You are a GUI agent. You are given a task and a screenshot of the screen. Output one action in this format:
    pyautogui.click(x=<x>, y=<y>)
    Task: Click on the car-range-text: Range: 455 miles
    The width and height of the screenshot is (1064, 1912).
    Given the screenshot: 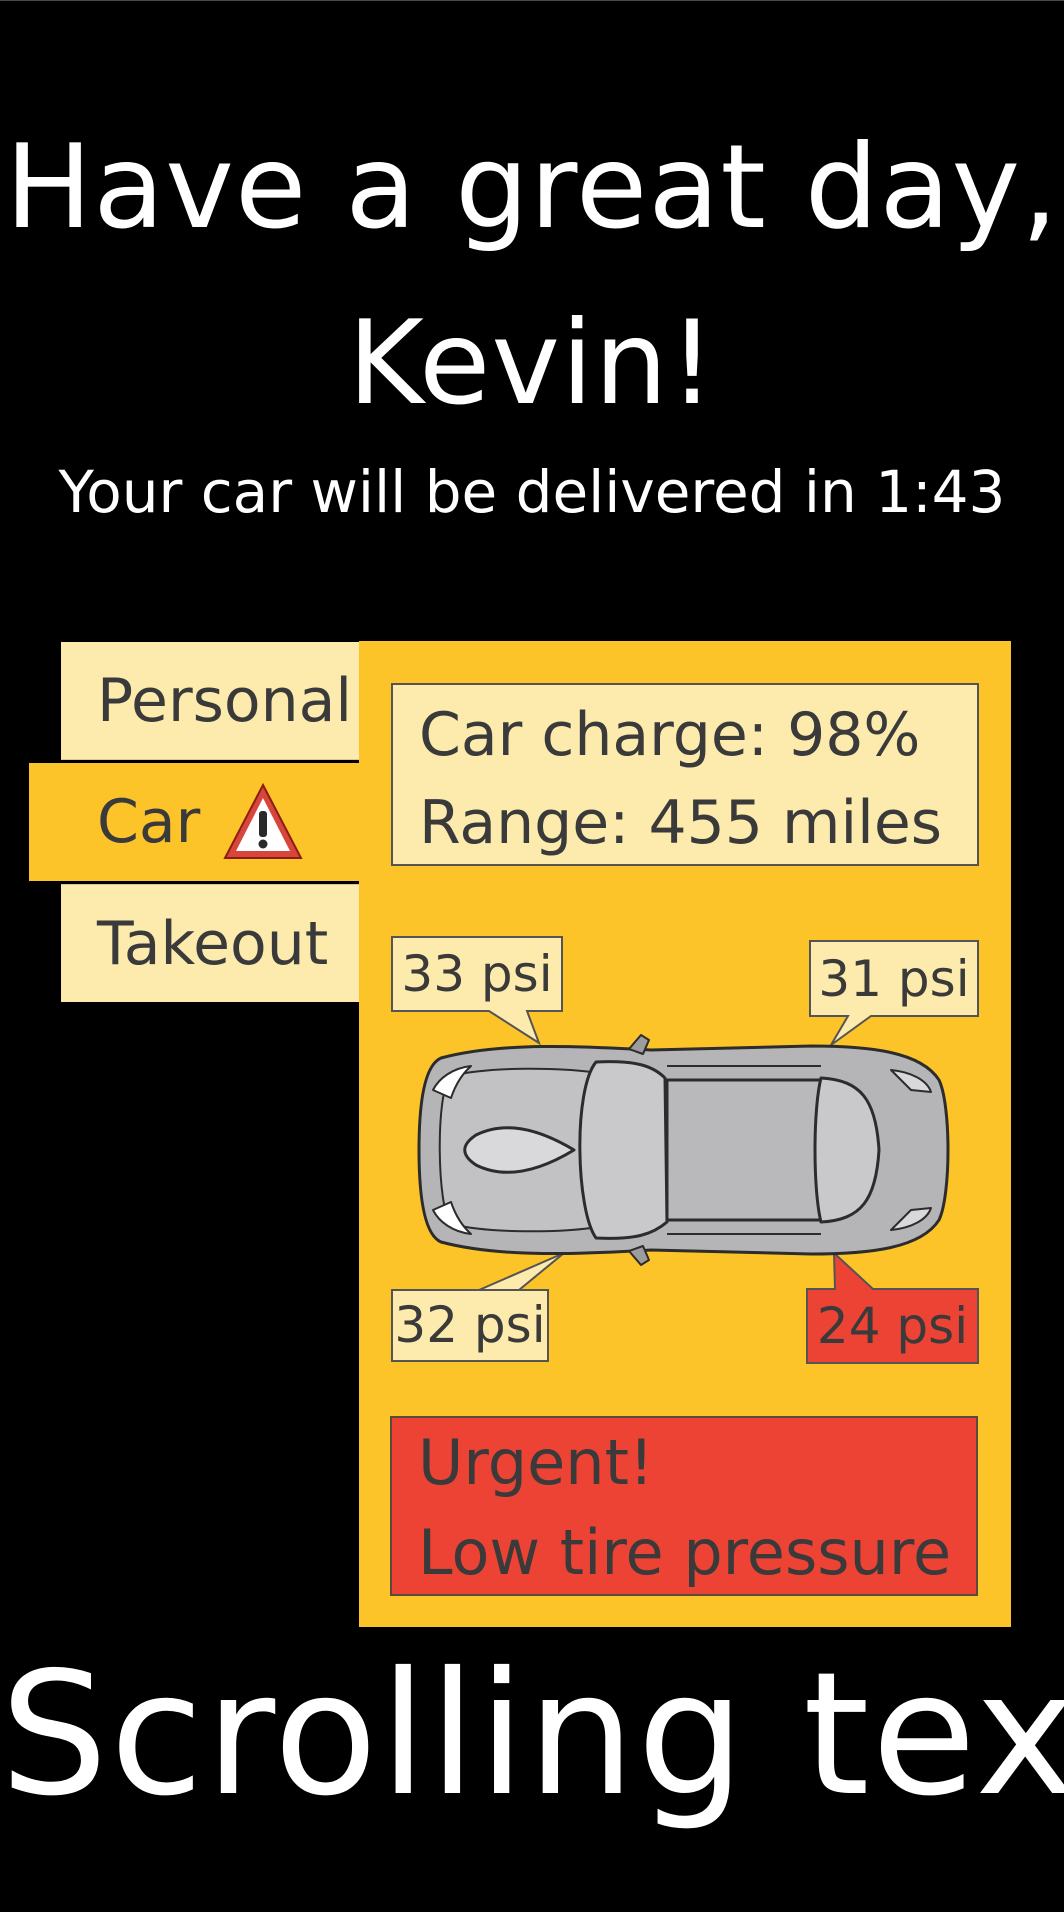 What is the action you would take?
    pyautogui.click(x=681, y=823)
    